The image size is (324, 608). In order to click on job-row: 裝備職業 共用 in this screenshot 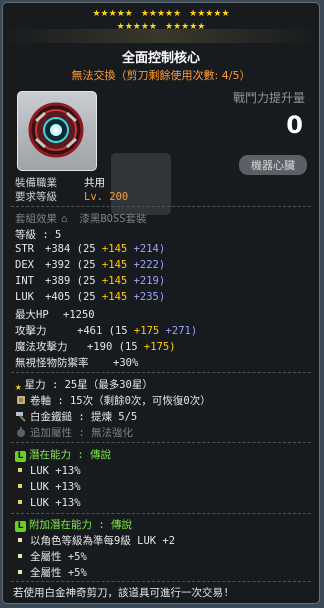, I will do `click(60, 182)`.